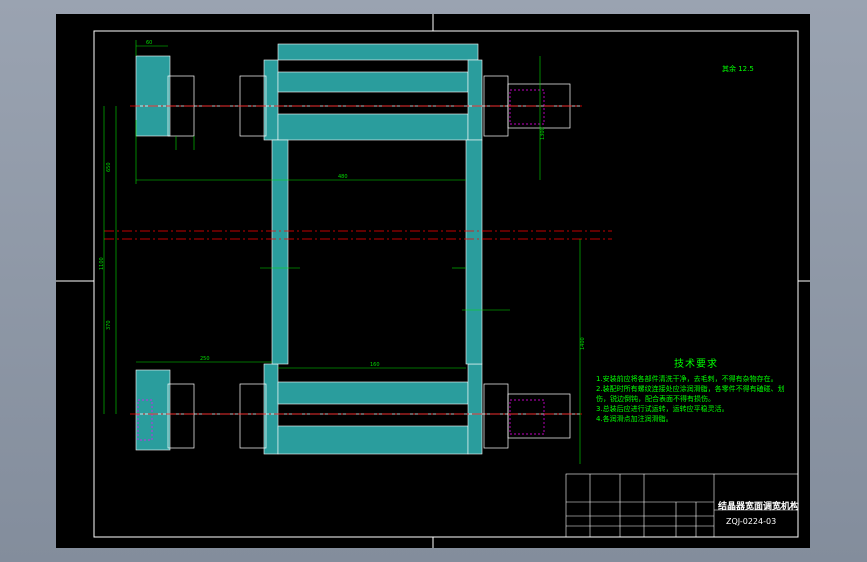 This screenshot has width=867, height=562. I want to click on roughness-note: 其余 12.5, so click(738, 69).